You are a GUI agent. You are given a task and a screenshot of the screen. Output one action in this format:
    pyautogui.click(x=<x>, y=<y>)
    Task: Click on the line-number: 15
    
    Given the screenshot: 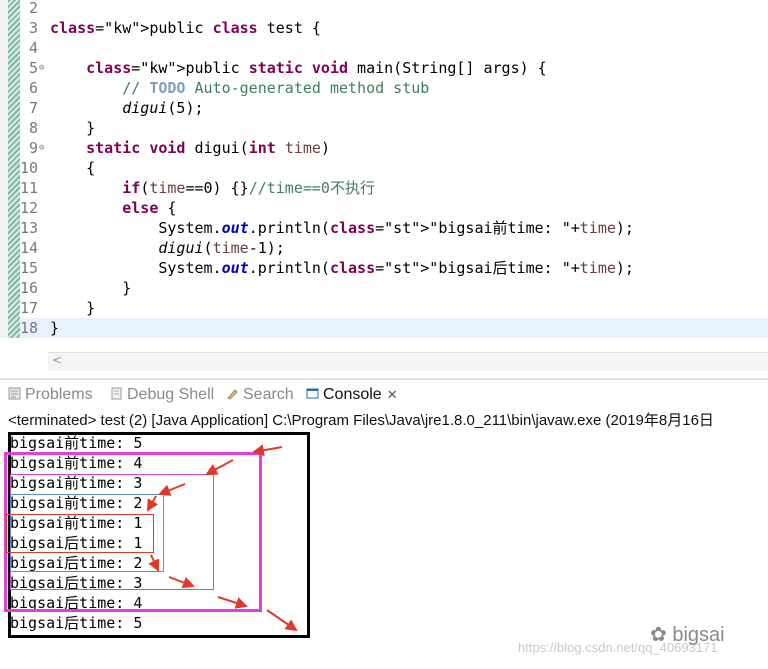 What is the action you would take?
    pyautogui.click(x=29, y=268)
    